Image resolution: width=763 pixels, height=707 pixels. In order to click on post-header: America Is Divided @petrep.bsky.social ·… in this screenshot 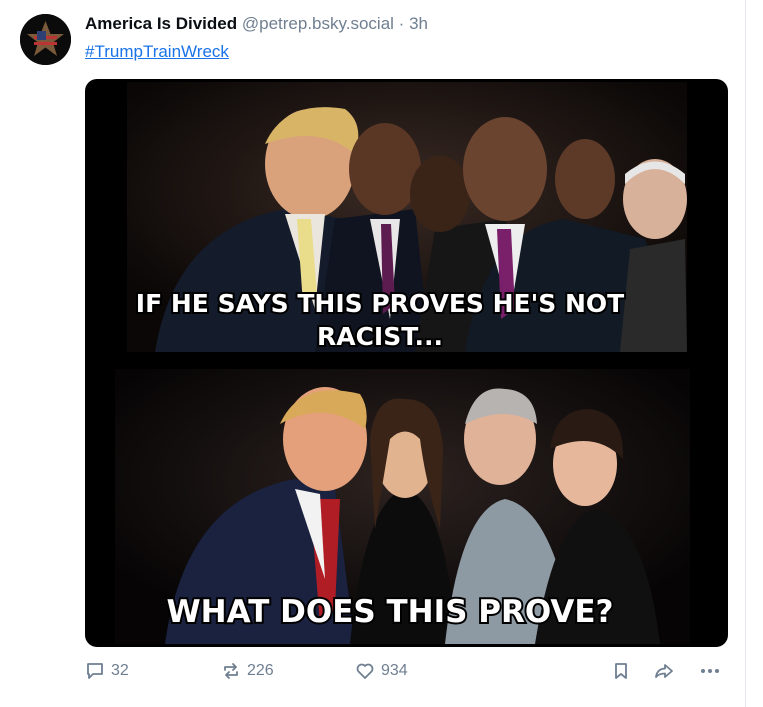, I will do `click(256, 24)`.